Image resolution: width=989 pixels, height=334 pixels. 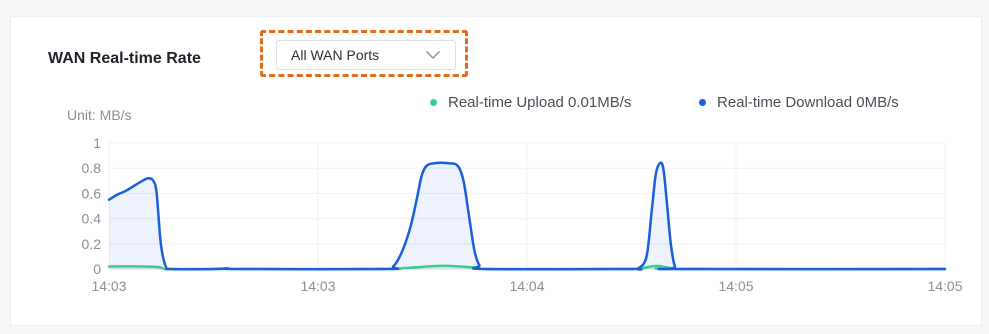 What do you see at coordinates (526, 286) in the screenshot?
I see `x-tick-label: 14:04` at bounding box center [526, 286].